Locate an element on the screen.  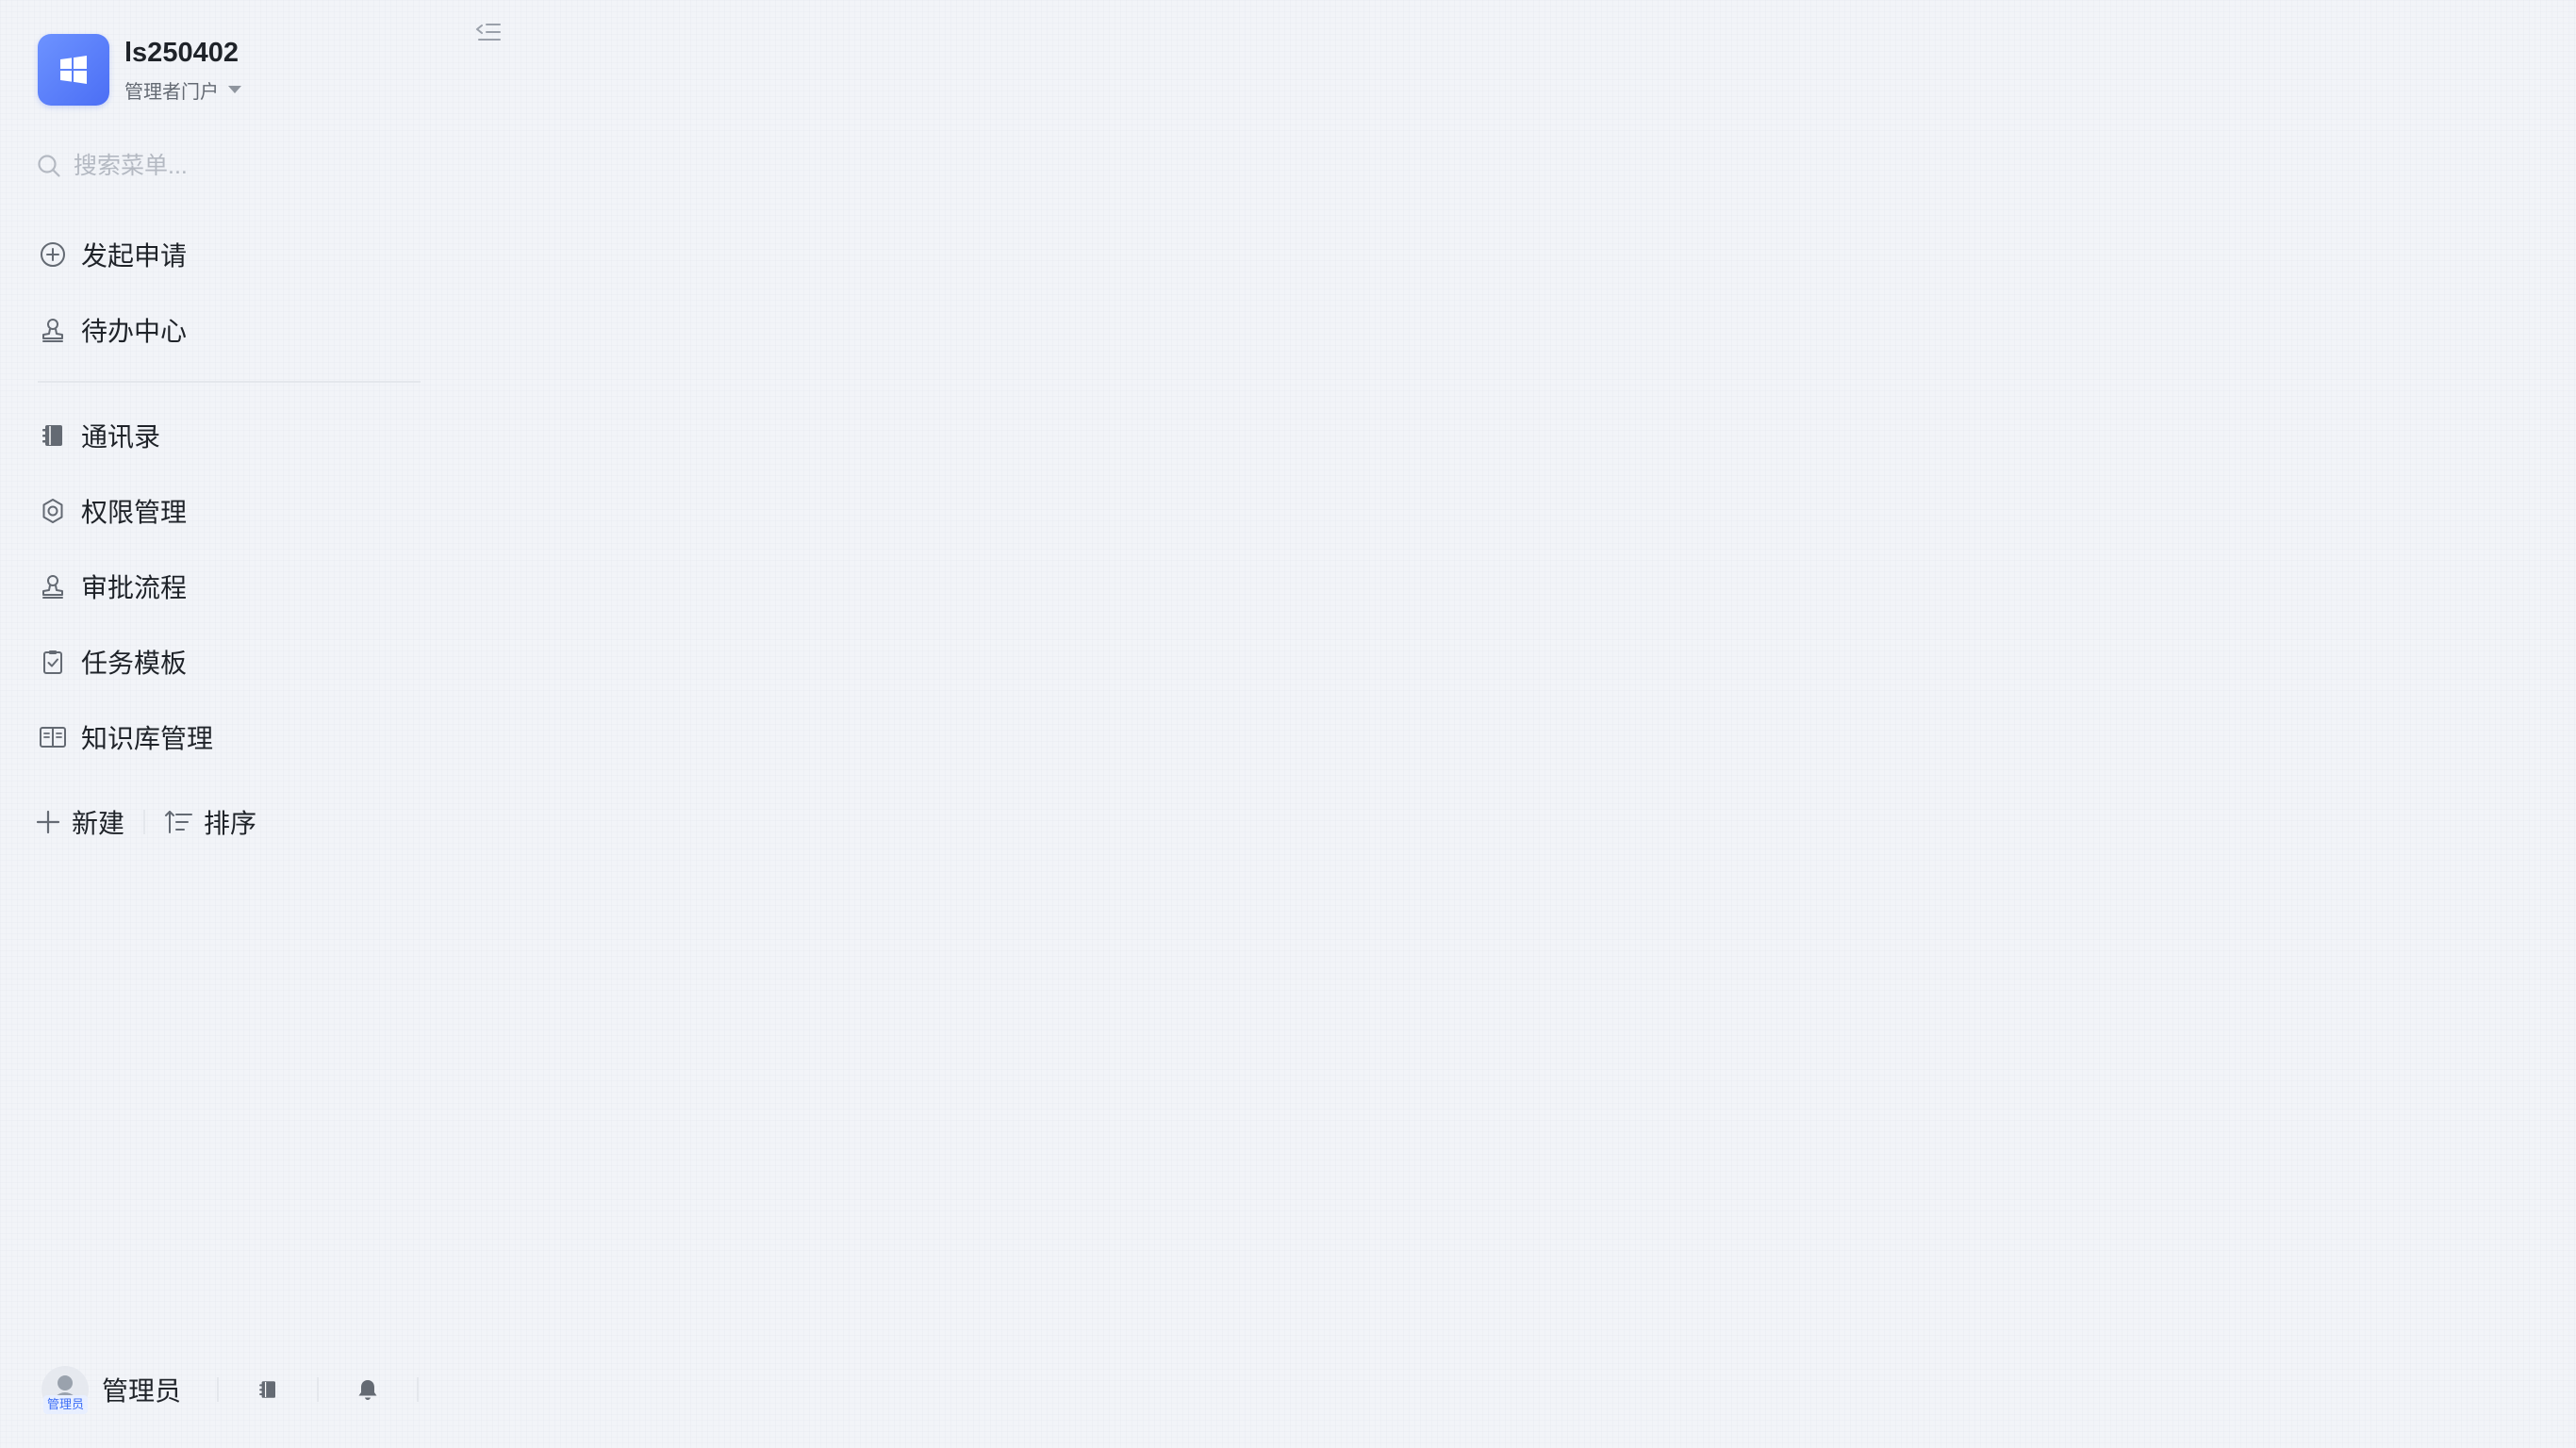
user-name: 管理员 is located at coordinates (142, 1391).